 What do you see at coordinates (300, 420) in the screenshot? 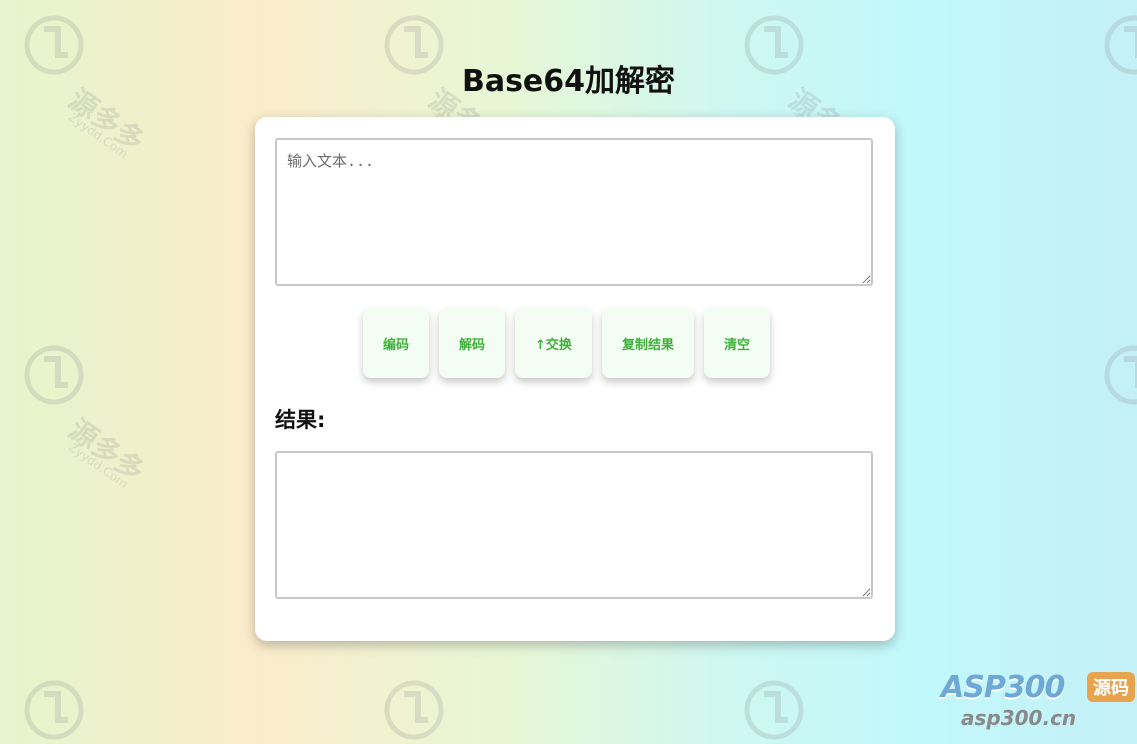
I see `result-label: 结果:` at bounding box center [300, 420].